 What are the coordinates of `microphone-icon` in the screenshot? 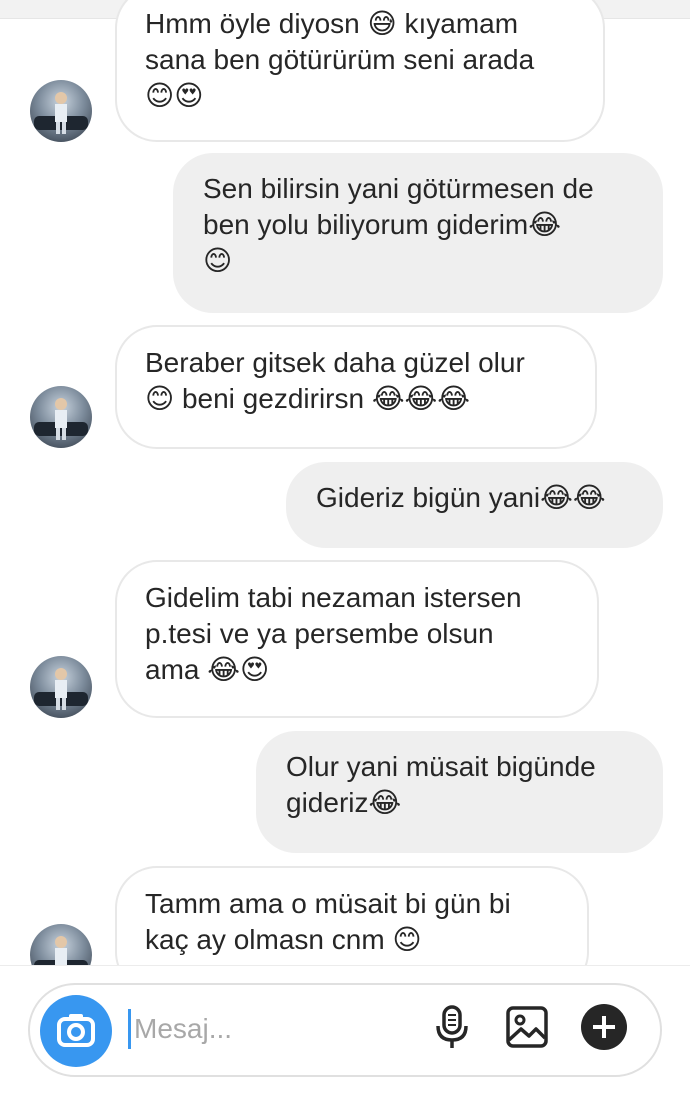 It's located at (452, 1026).